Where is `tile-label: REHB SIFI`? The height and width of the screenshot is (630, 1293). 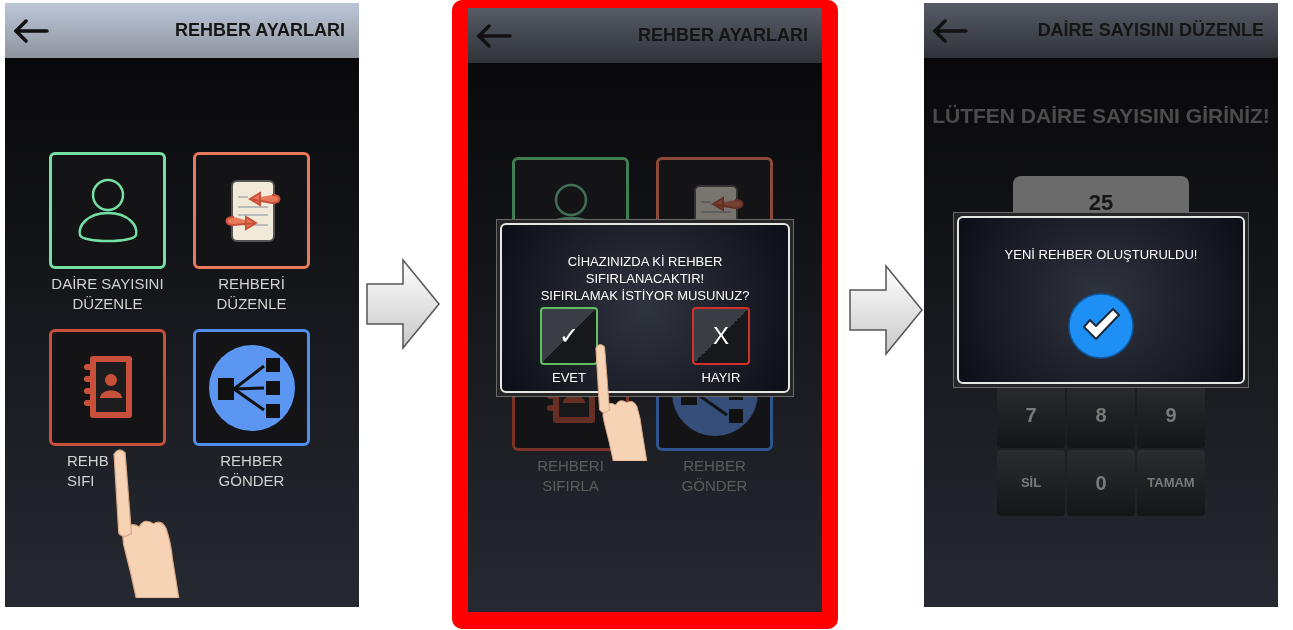
tile-label: REHB SIFI is located at coordinates (88, 471).